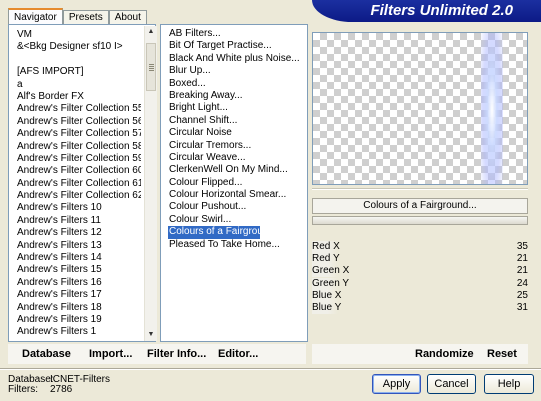  What do you see at coordinates (23, 389) in the screenshot?
I see `filters-count-label: Filters:` at bounding box center [23, 389].